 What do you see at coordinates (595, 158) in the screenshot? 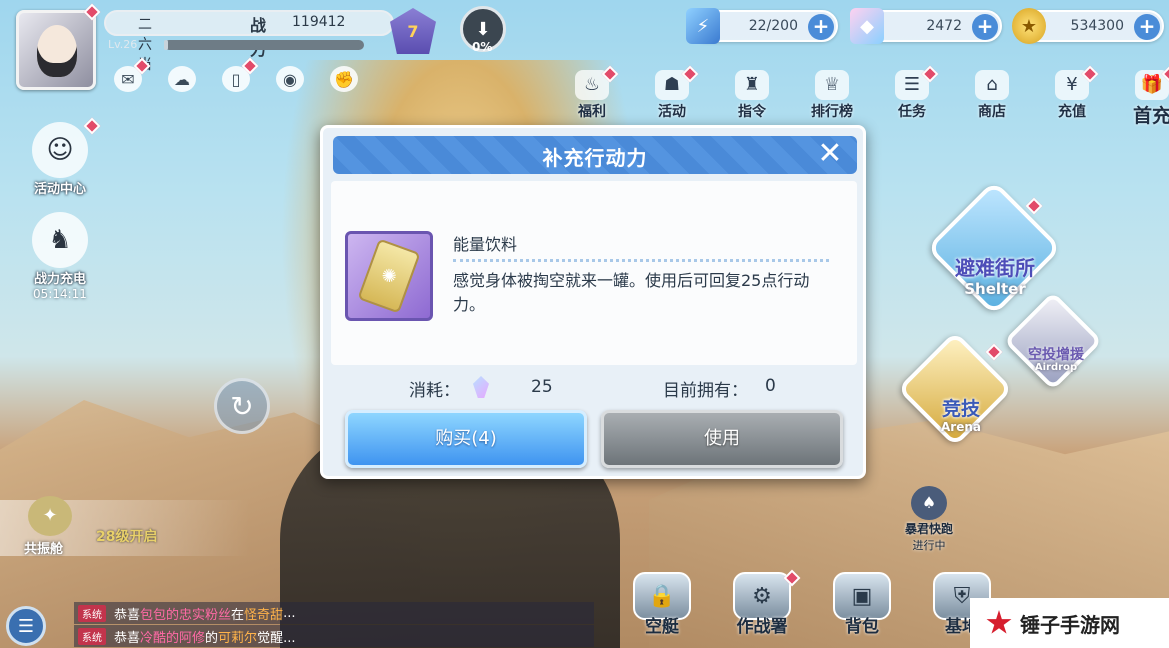
I see `dialog-title: 补充行动力` at bounding box center [595, 158].